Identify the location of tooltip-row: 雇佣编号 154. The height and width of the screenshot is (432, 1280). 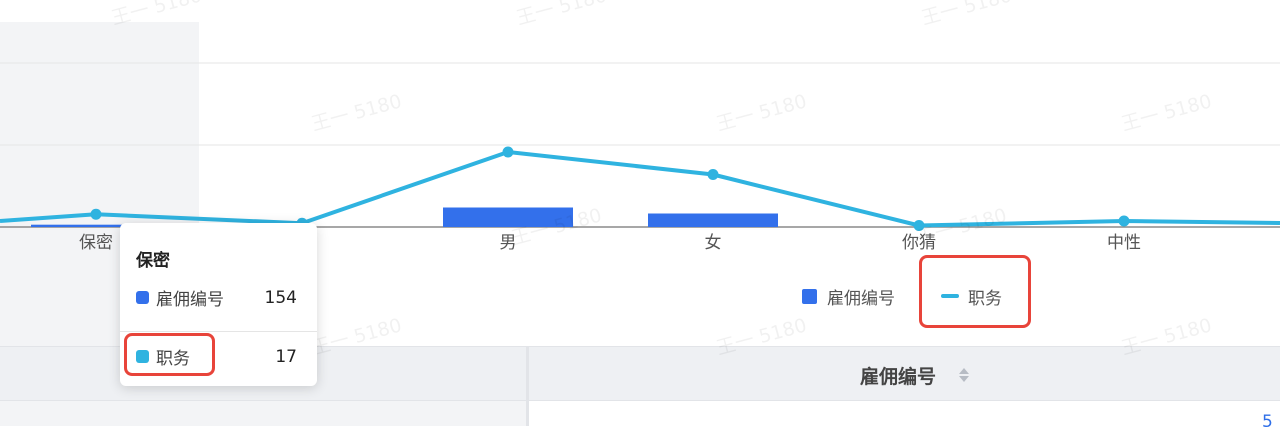
(216, 297).